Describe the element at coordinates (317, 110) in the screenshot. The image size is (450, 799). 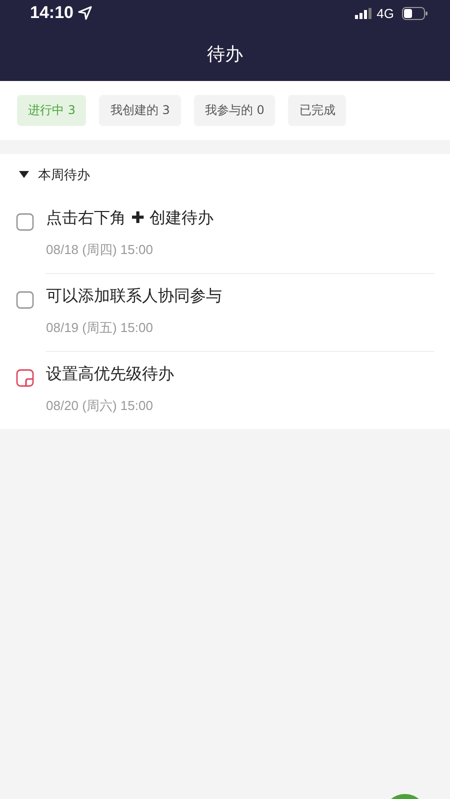
I see `filter-tab: 已完成` at that location.